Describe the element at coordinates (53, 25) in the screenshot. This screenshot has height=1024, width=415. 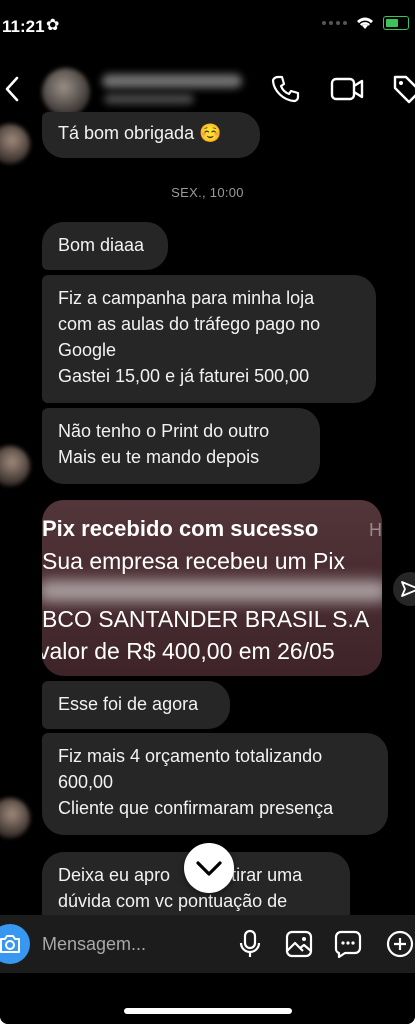
I see `flower-icon: ✿` at that location.